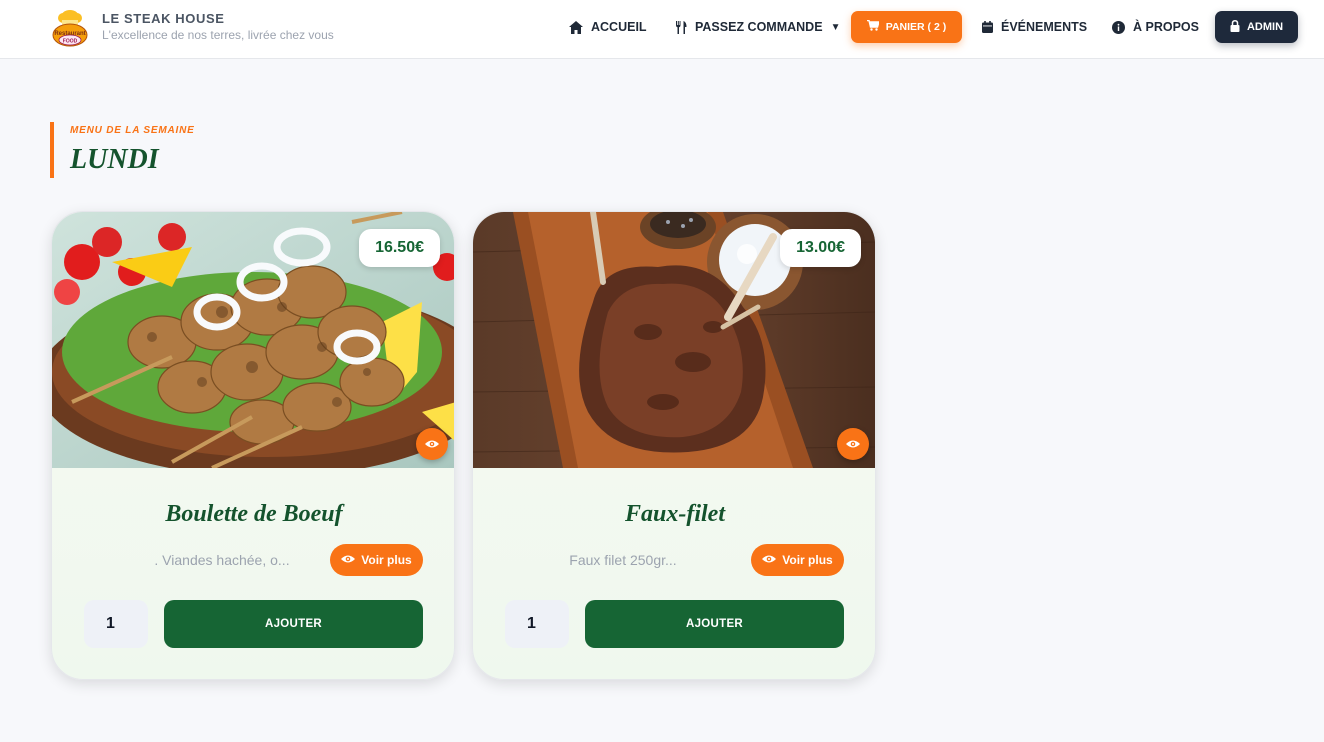  What do you see at coordinates (1235, 27) in the screenshot?
I see `lock-icon` at bounding box center [1235, 27].